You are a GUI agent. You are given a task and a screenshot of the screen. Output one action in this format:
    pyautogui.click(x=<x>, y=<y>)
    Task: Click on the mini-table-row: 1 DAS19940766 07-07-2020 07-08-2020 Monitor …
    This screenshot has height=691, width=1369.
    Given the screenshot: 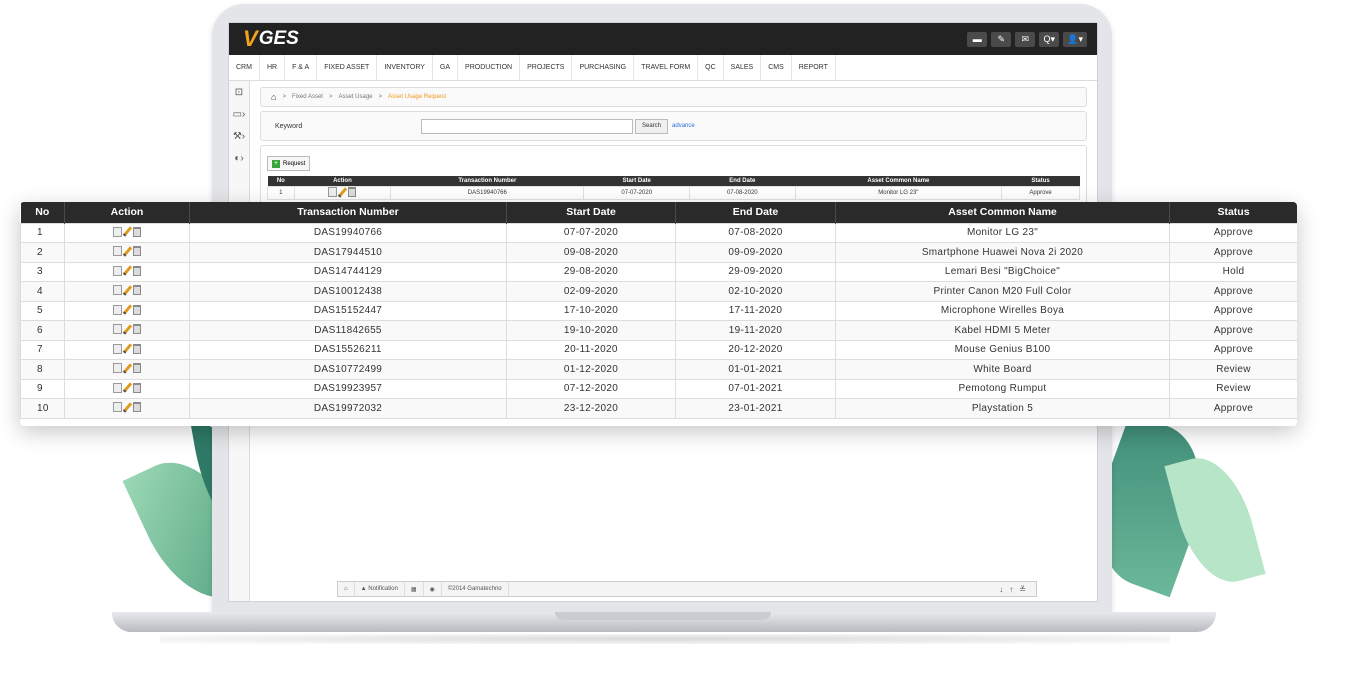 What is the action you would take?
    pyautogui.click(x=673, y=192)
    